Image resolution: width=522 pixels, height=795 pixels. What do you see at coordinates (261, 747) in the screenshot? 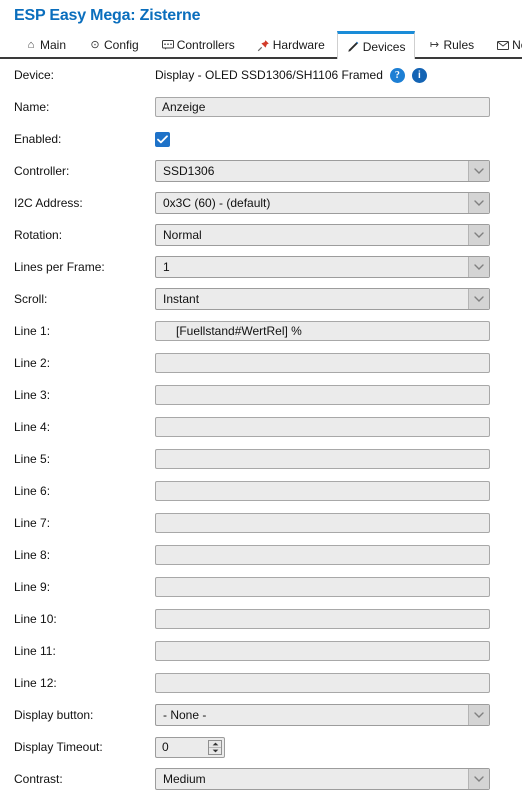
I see `row-display-timeout: Display Timeout: 0` at bounding box center [261, 747].